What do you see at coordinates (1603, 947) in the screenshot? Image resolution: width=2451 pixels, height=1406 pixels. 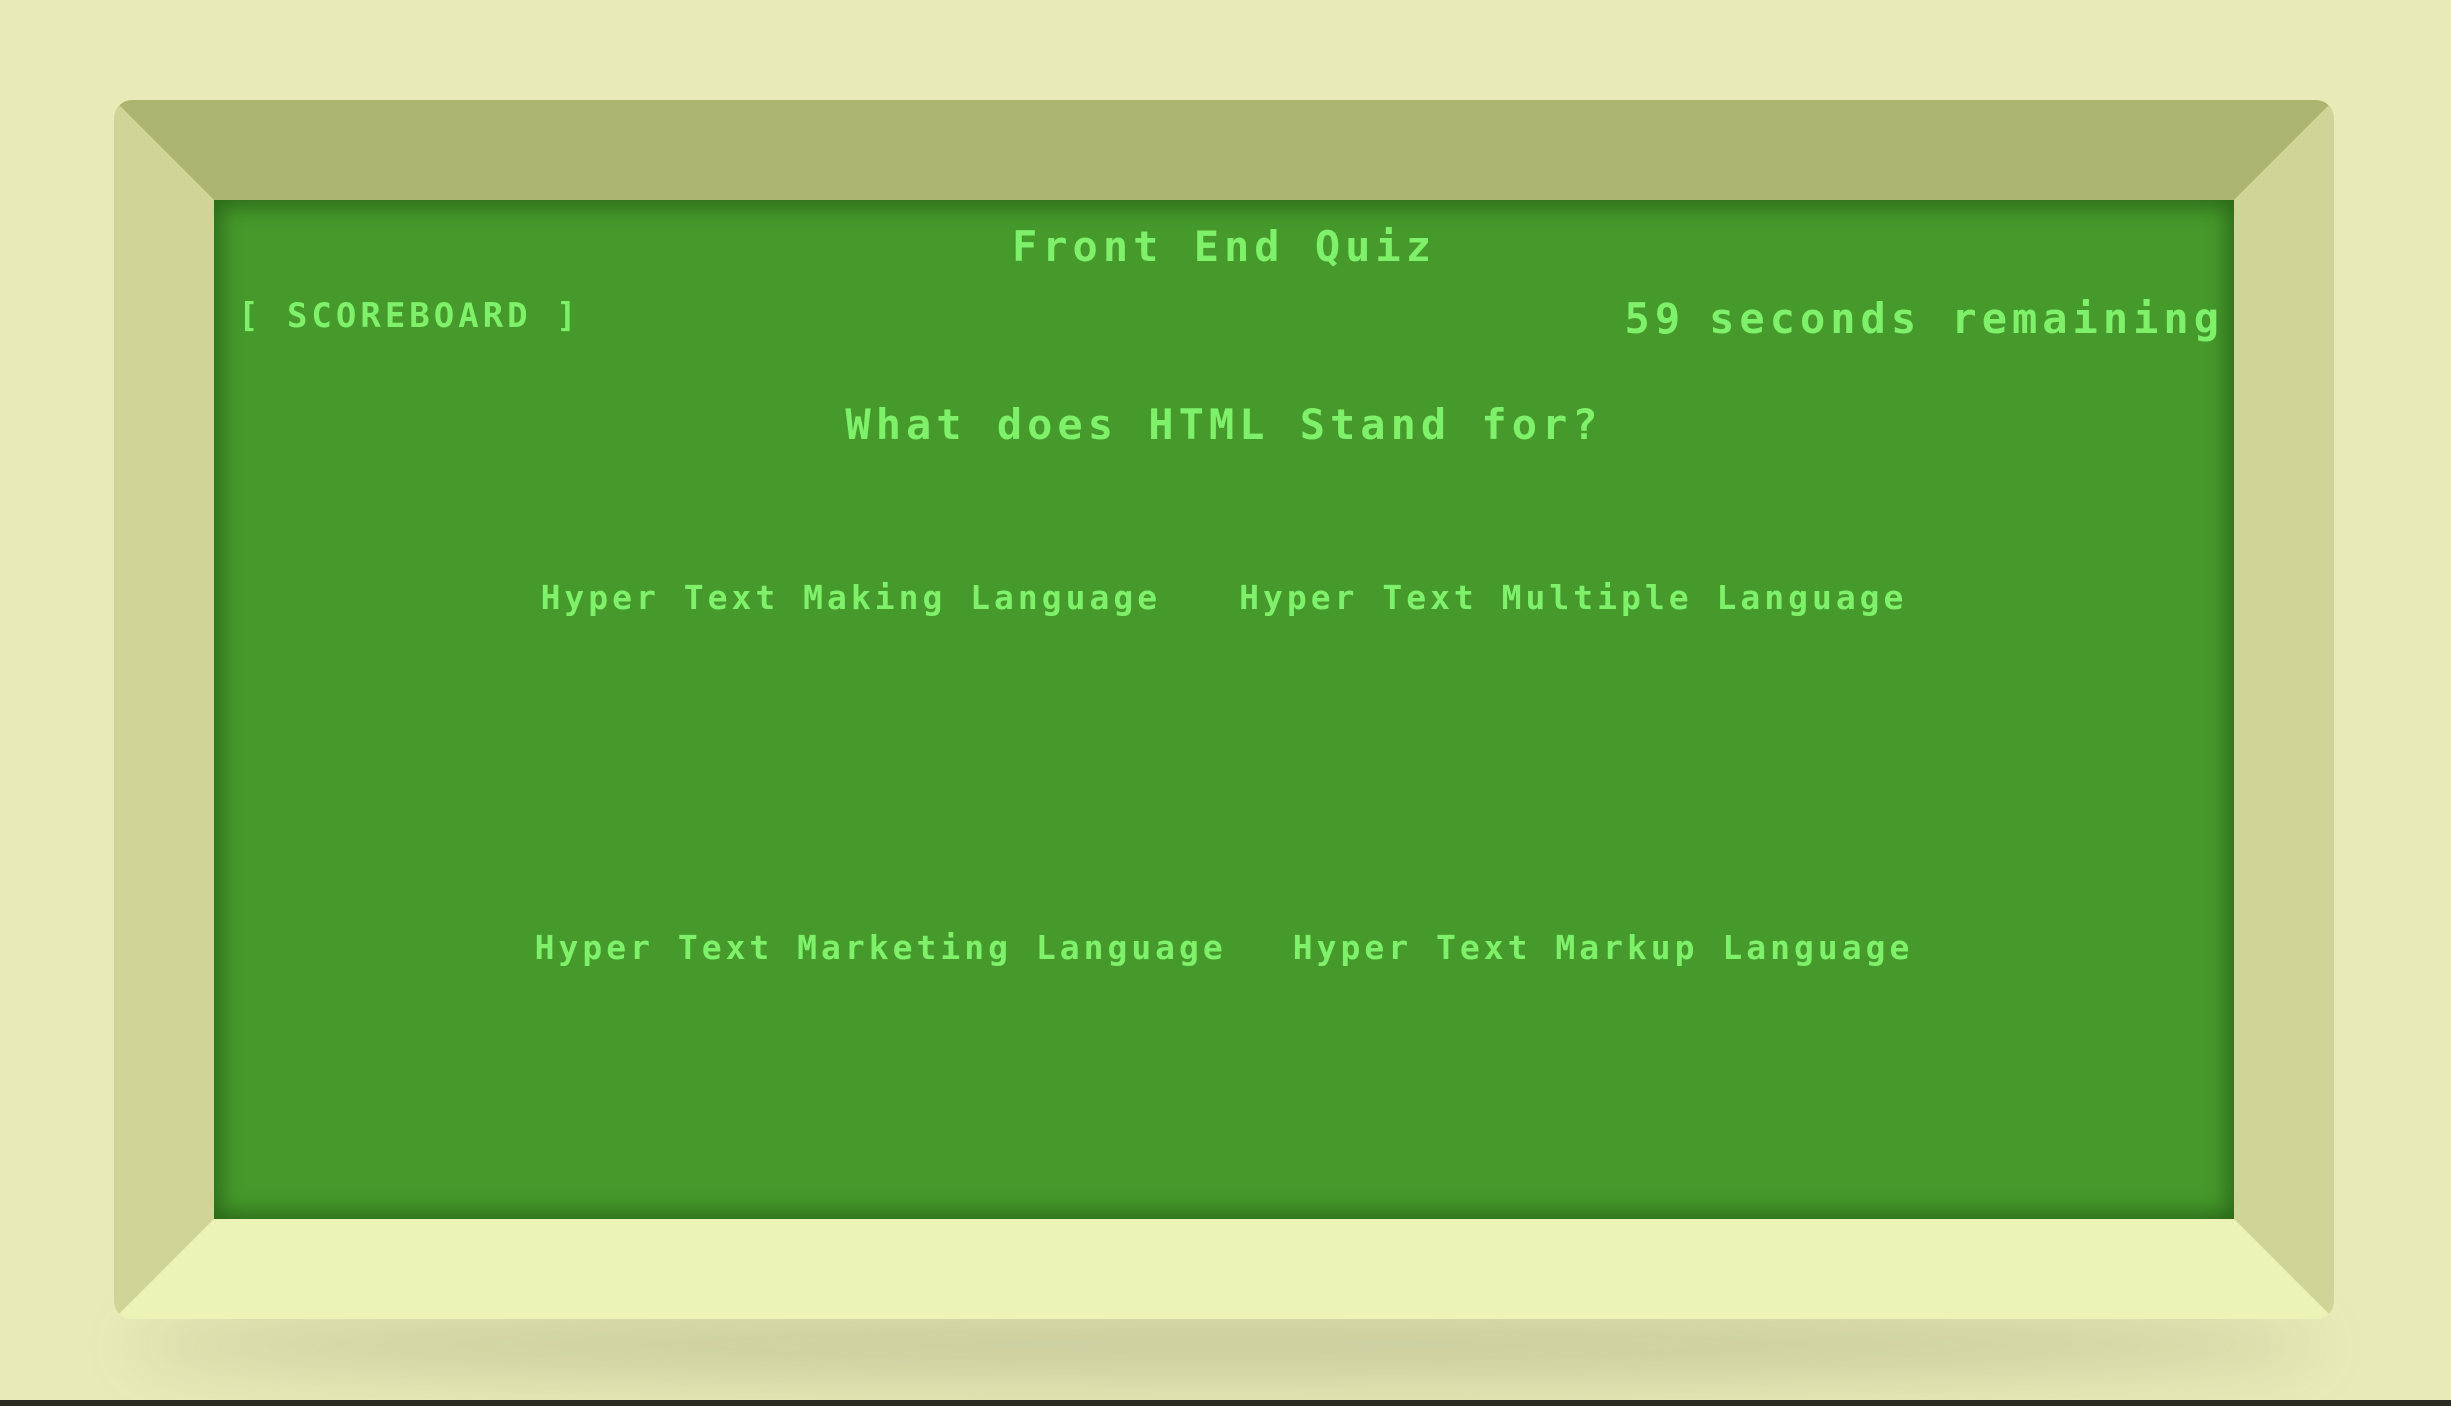 I see `answer-choice-4: Hyper Text Markup Language` at bounding box center [1603, 947].